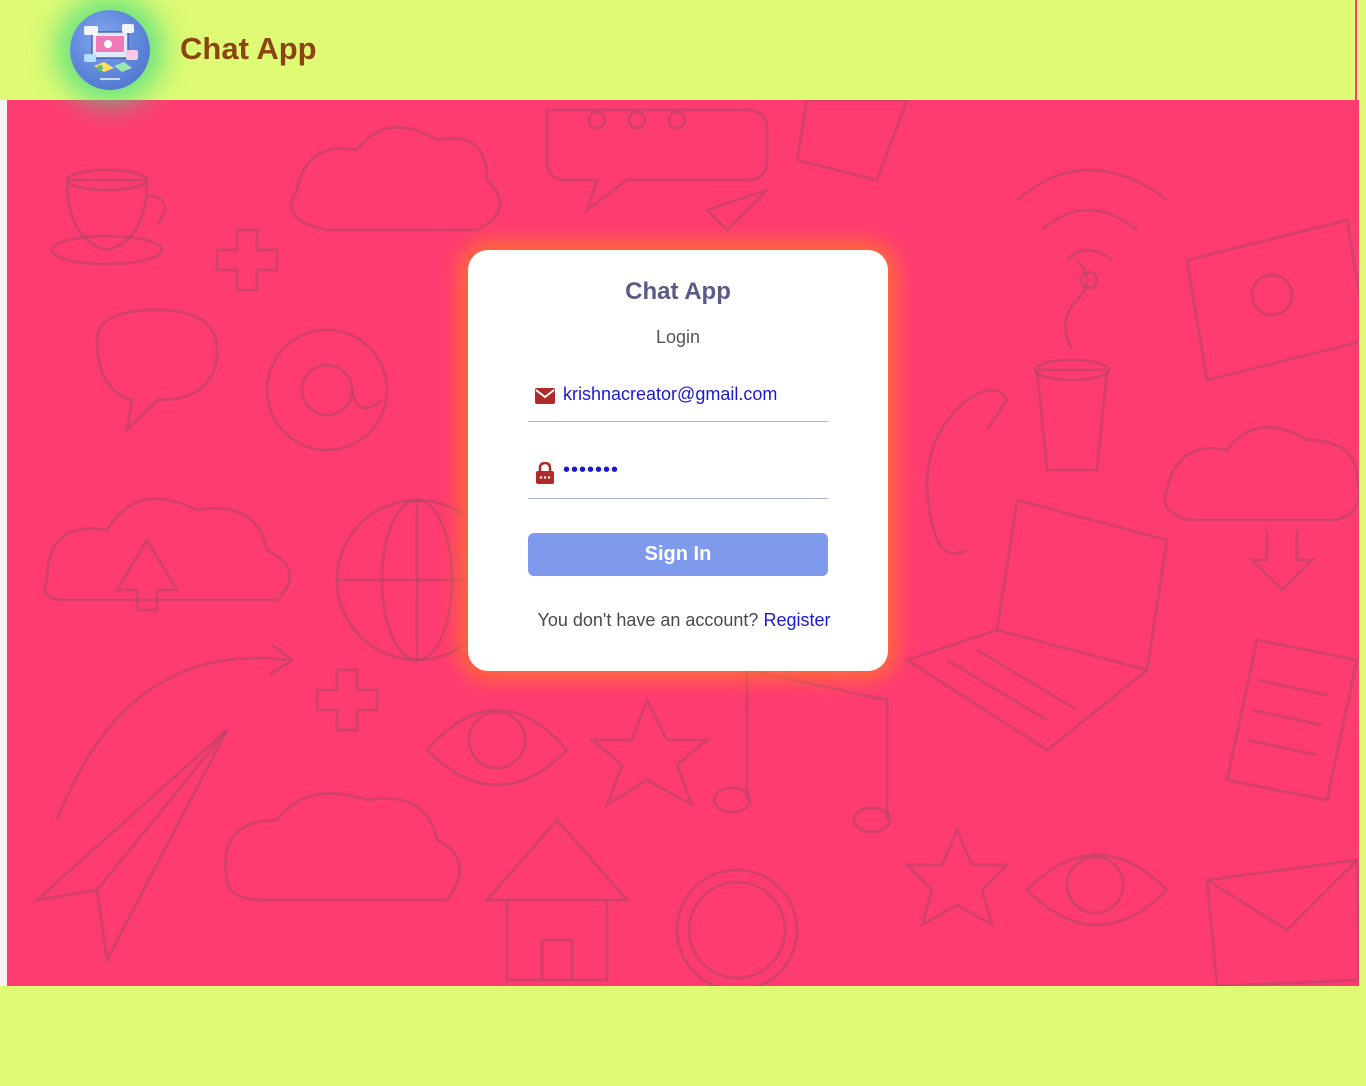 The height and width of the screenshot is (1086, 1366). What do you see at coordinates (545, 396) in the screenshot?
I see `mail-icon` at bounding box center [545, 396].